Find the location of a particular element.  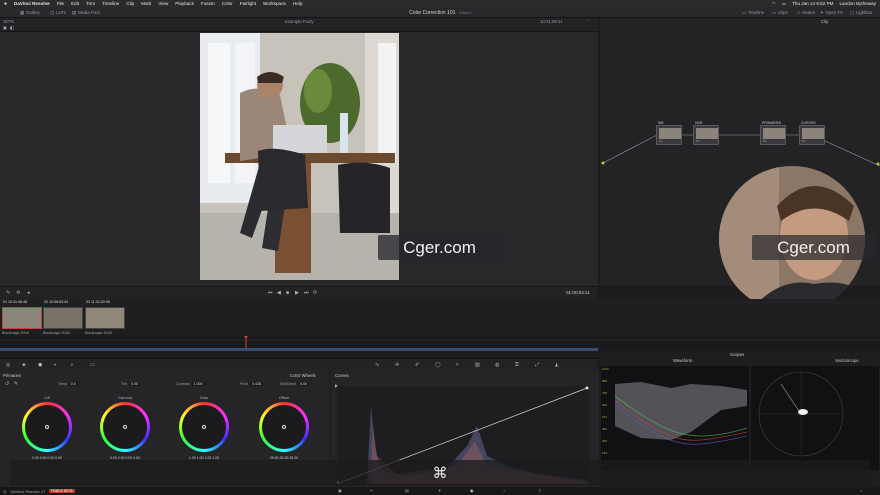

wifi-icon: ◠ is located at coordinates (774, 4).